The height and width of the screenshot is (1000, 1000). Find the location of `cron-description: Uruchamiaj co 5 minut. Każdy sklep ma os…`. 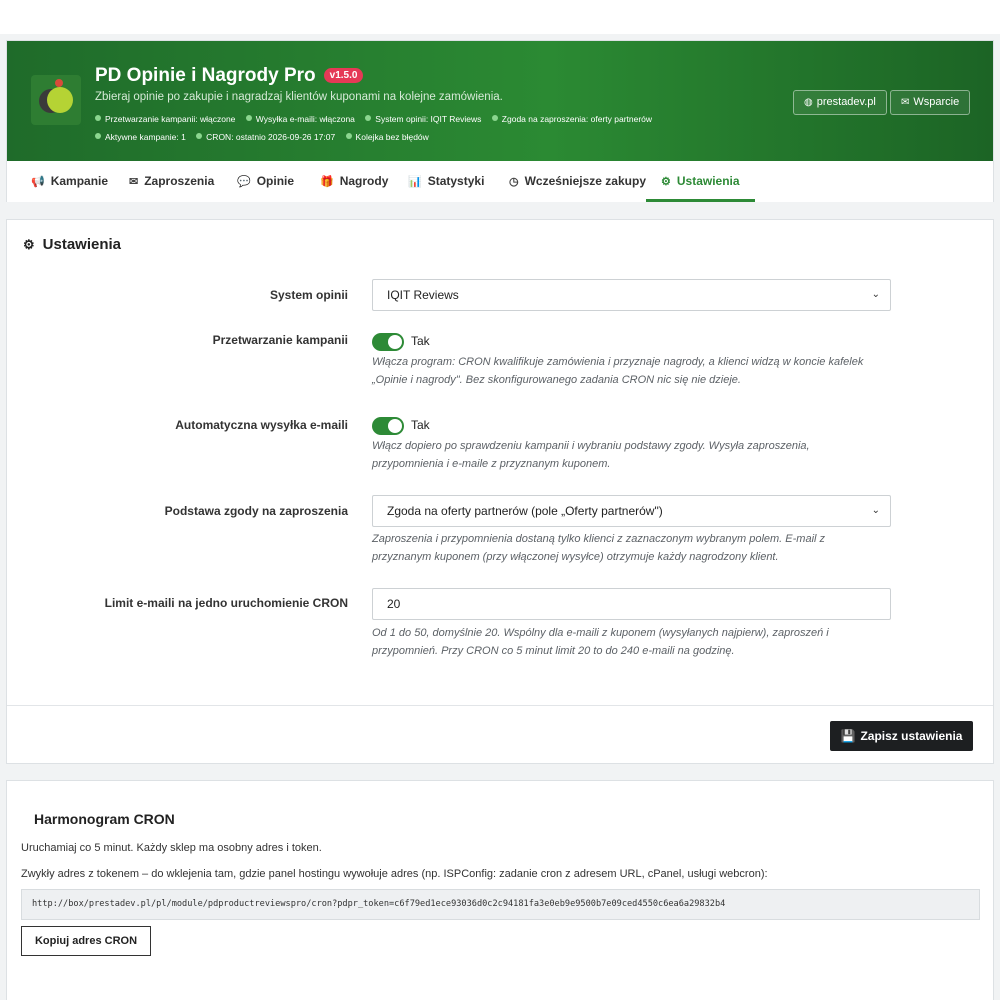

cron-description: Uruchamiaj co 5 minut. Każdy sklep ma os… is located at coordinates (171, 848).